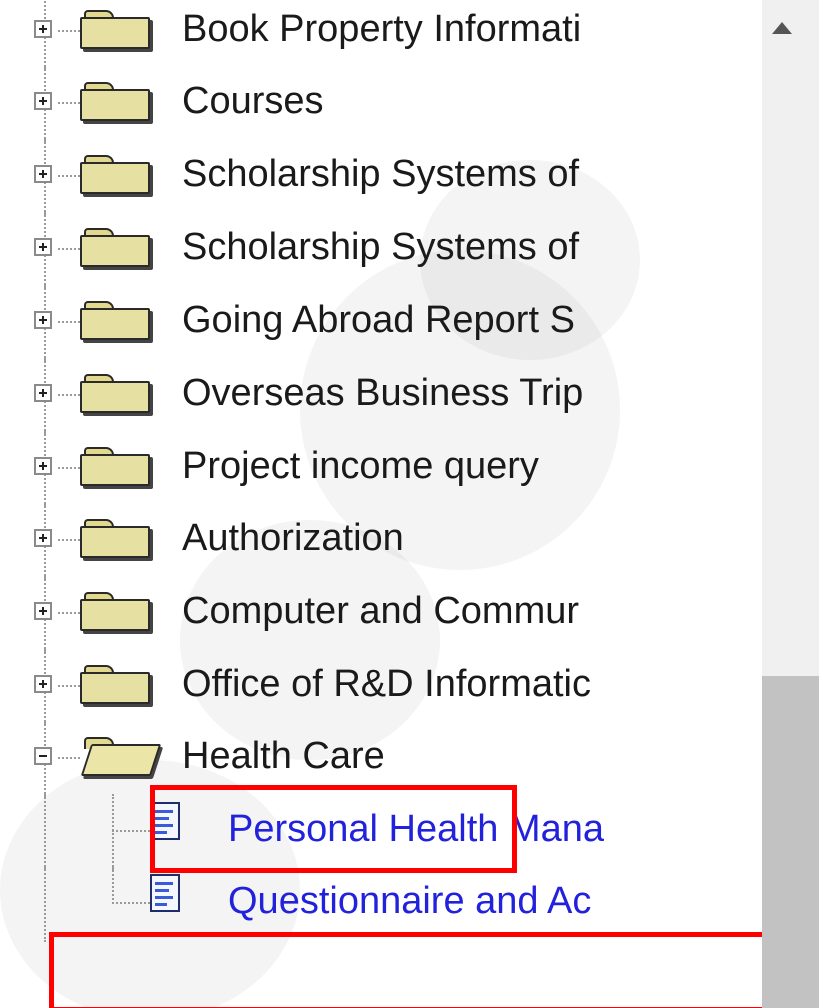 The height and width of the screenshot is (1008, 819). Describe the element at coordinates (381, 29) in the screenshot. I see `tree-item-label: Book Property Informati` at that location.